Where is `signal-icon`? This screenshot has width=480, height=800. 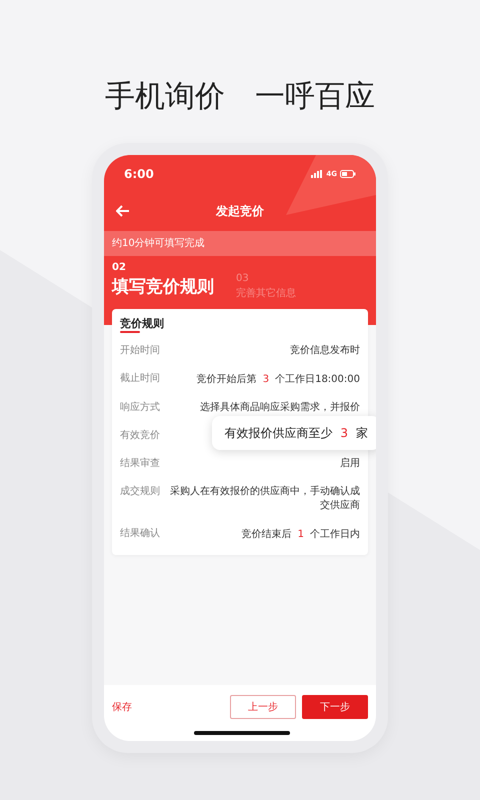 signal-icon is located at coordinates (317, 174).